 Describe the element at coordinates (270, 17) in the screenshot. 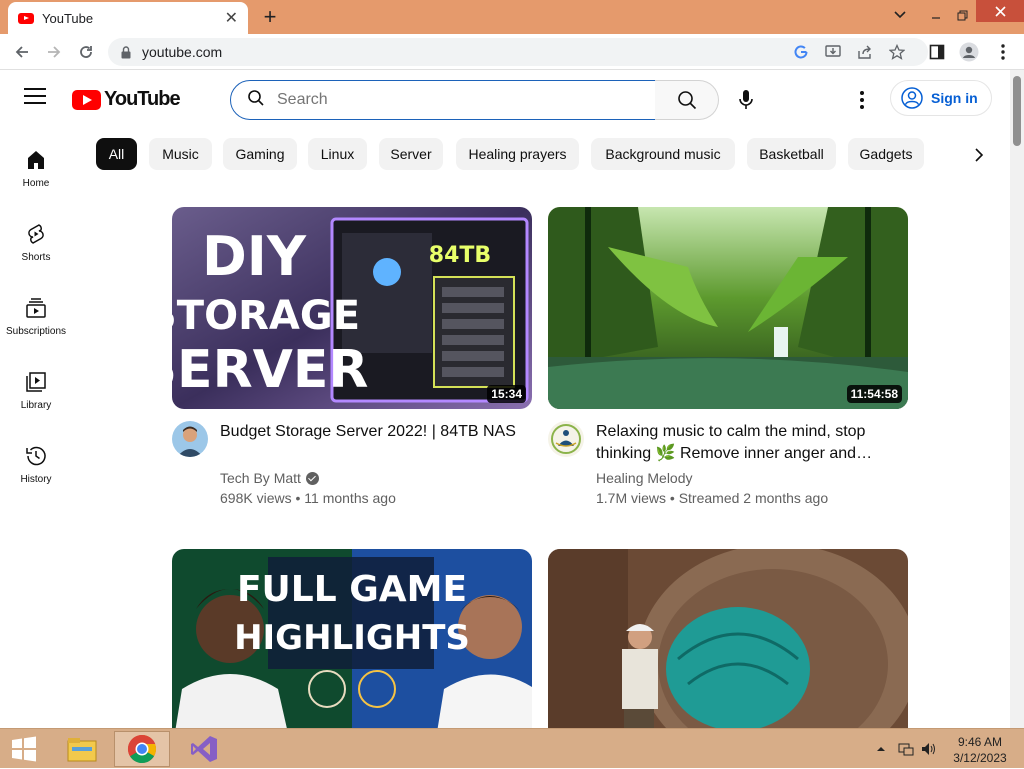

I see `new-tab-button: +` at that location.